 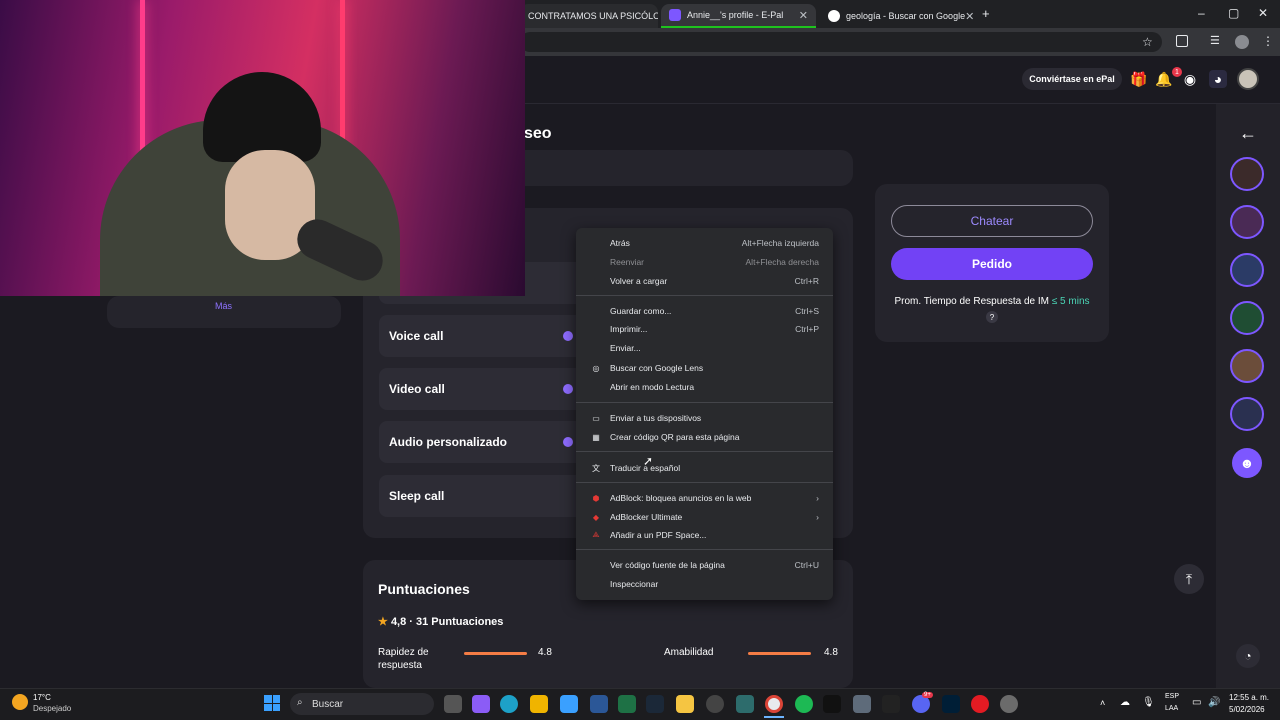 What do you see at coordinates (596, 437) in the screenshot?
I see `qr-icon: ▦` at bounding box center [596, 437].